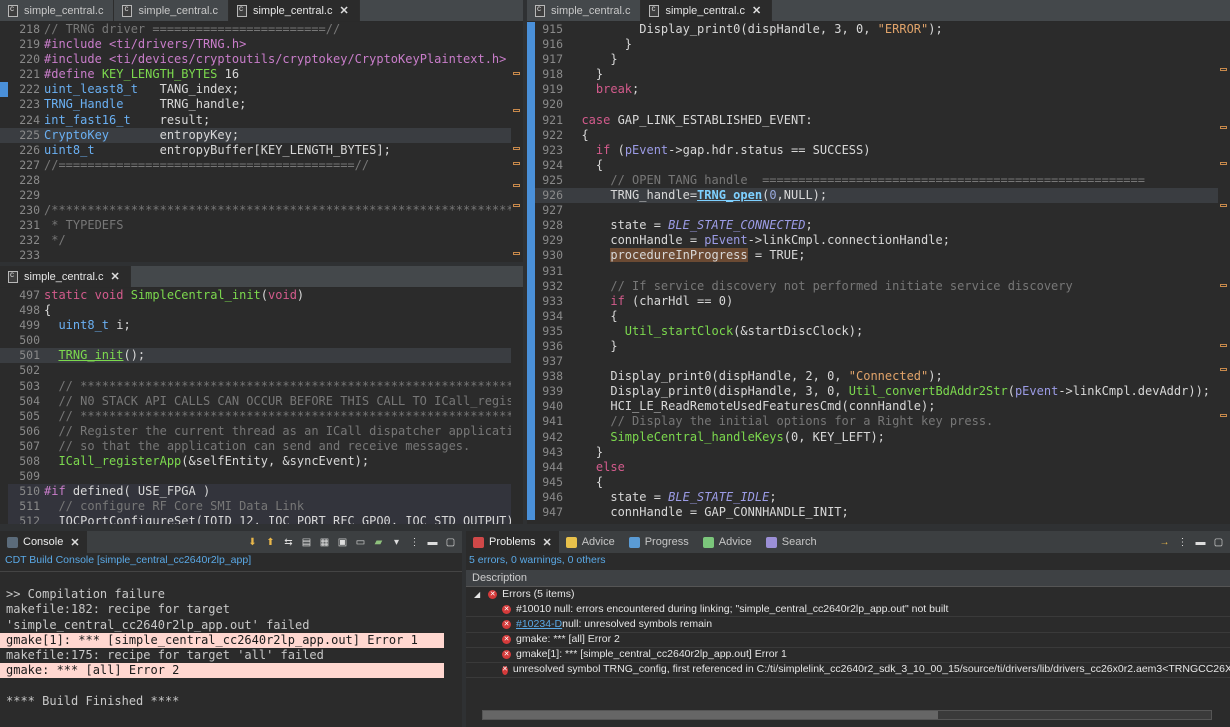 Image resolution: width=1230 pixels, height=727 pixels. Describe the element at coordinates (261, 492) in the screenshot. I see `code-line: 510 #if defined( USE_FPGA )` at that location.